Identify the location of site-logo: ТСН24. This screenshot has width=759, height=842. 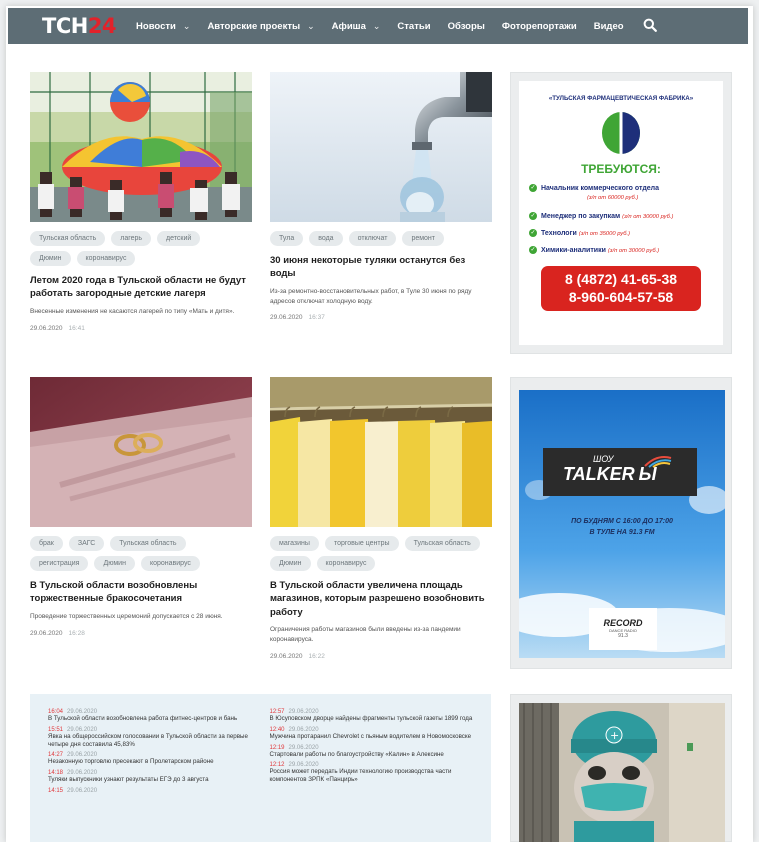
(79, 26).